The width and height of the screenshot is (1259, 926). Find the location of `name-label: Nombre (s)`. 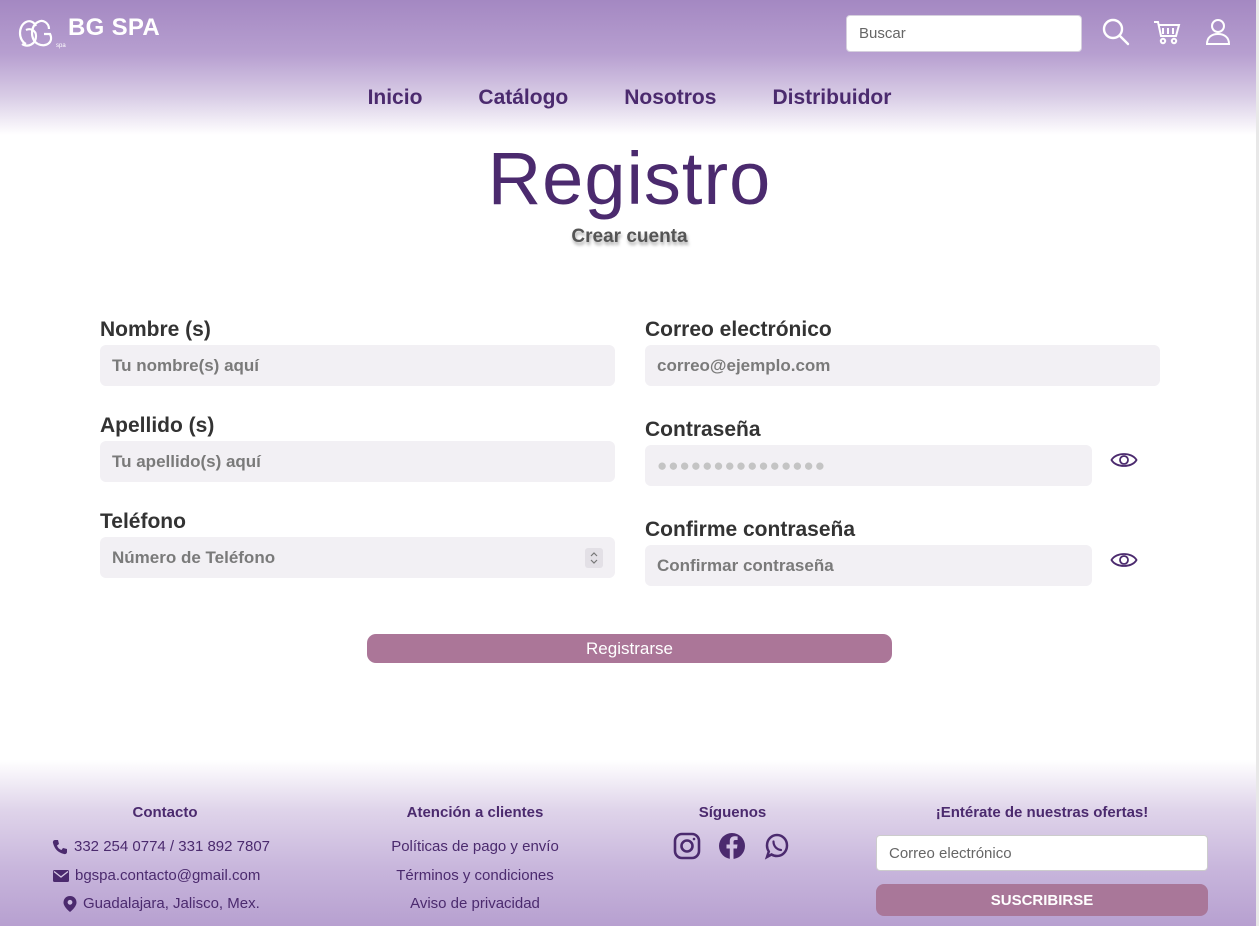

name-label: Nombre (s) is located at coordinates (155, 329).